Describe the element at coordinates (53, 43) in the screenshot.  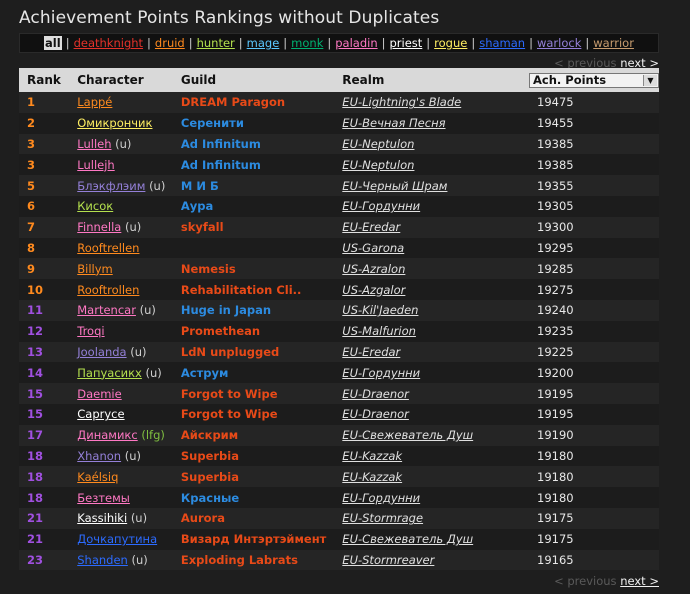
I see `class-filter-all: all` at that location.